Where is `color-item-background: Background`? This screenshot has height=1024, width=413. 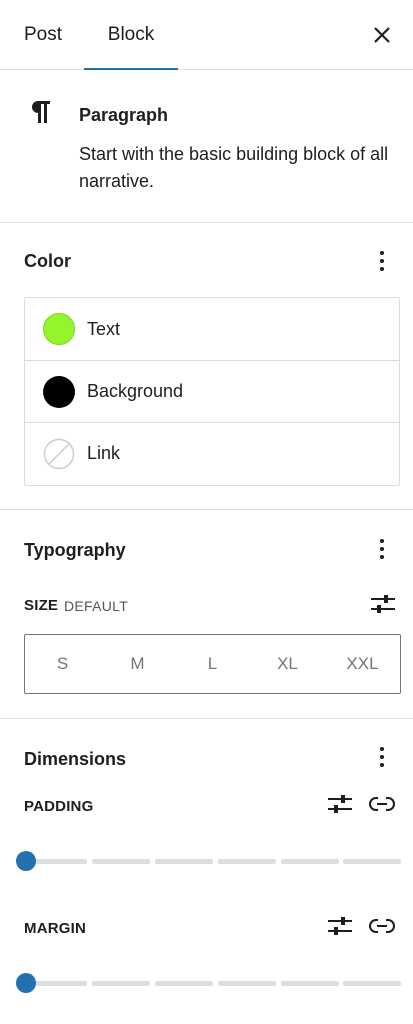 color-item-background: Background is located at coordinates (212, 391).